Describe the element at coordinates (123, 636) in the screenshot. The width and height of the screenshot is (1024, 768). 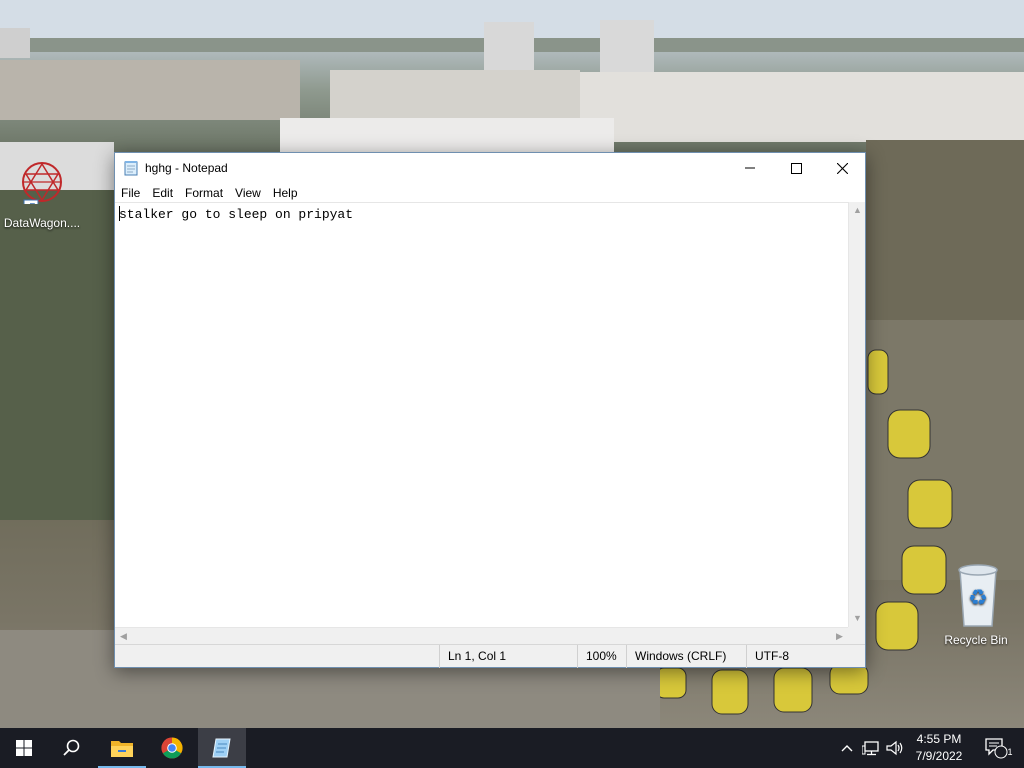
I see `scroll-left-icon: ◀` at that location.